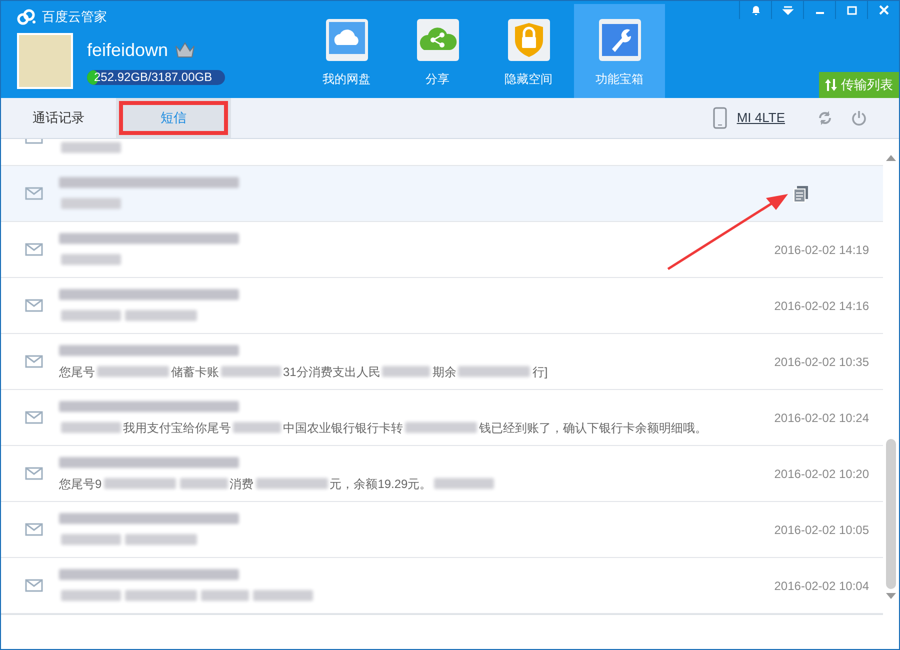 The image size is (900, 650). Describe the element at coordinates (859, 118) in the screenshot. I see `power-icon` at that location.